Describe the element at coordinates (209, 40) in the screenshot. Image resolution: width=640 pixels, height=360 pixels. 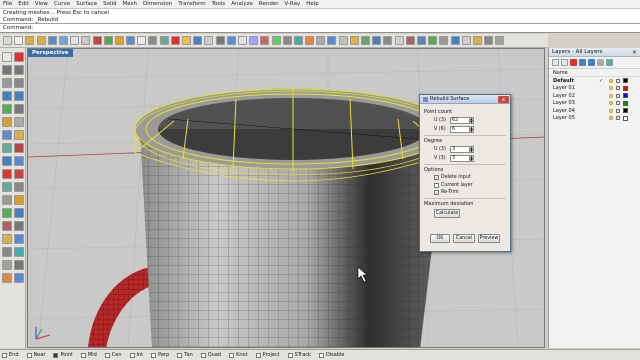
I see `viewport-layout-icon` at that location.